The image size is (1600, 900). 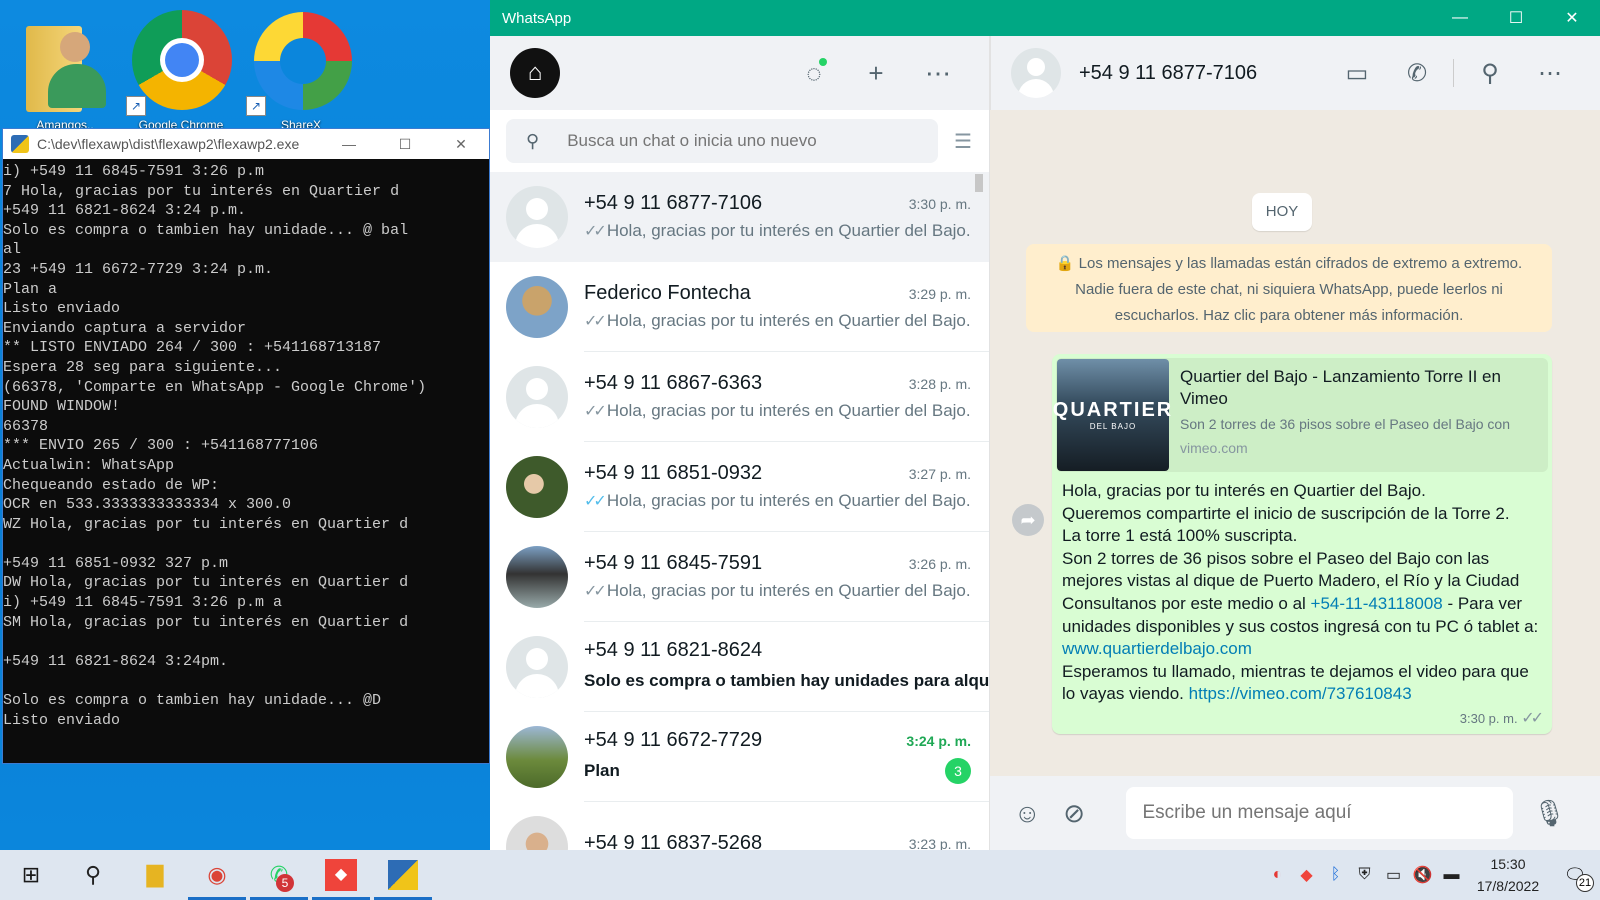 I want to click on start-button: ⊞, so click(x=31, y=875).